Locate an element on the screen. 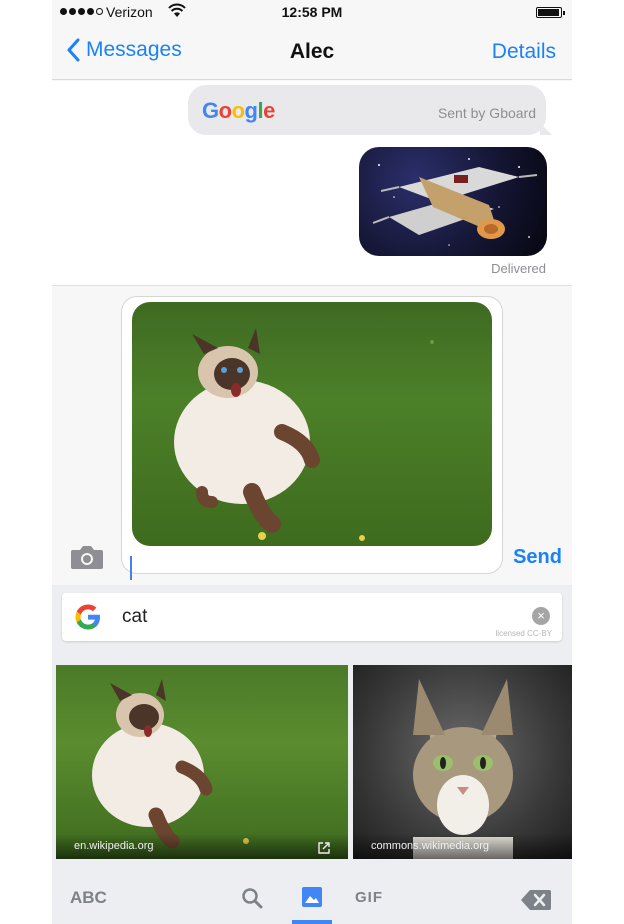 This screenshot has width=624, height=924. search-query: cat is located at coordinates (135, 616).